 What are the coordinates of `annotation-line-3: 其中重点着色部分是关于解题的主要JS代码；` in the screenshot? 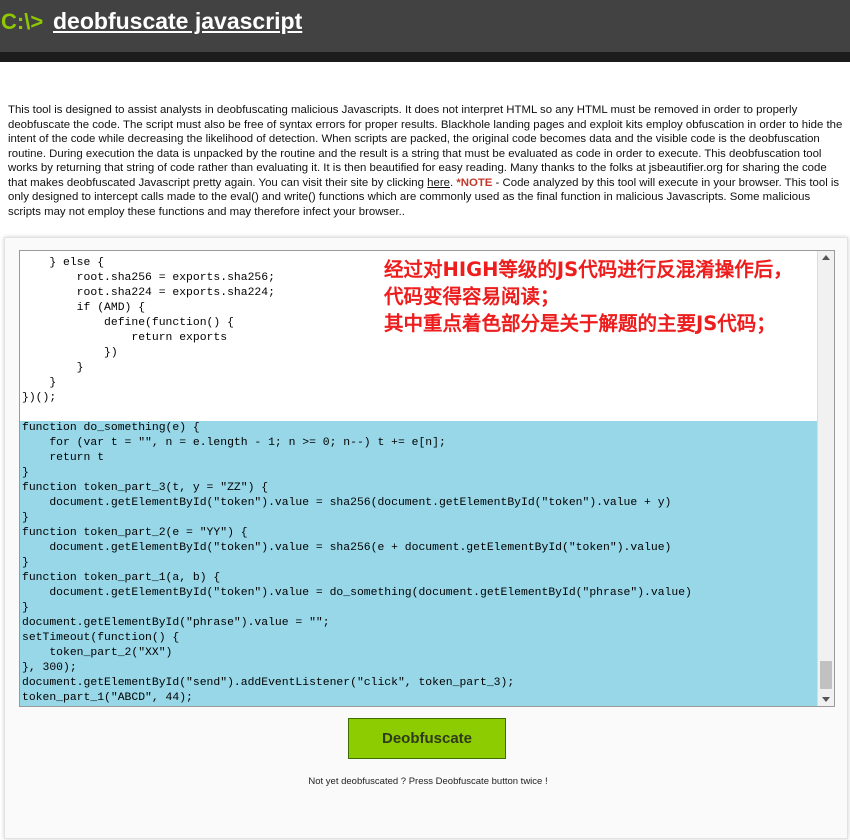 It's located at (580, 323).